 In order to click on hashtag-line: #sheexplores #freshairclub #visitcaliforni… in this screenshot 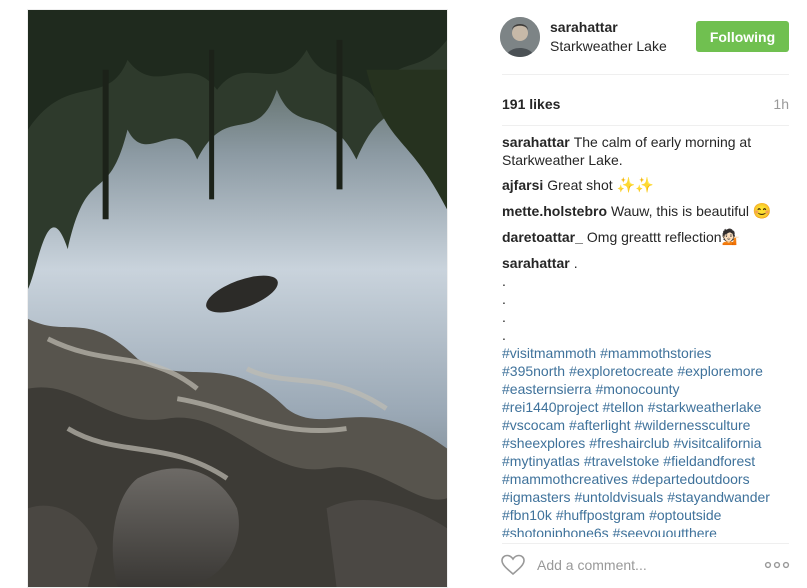, I will do `click(645, 443)`.